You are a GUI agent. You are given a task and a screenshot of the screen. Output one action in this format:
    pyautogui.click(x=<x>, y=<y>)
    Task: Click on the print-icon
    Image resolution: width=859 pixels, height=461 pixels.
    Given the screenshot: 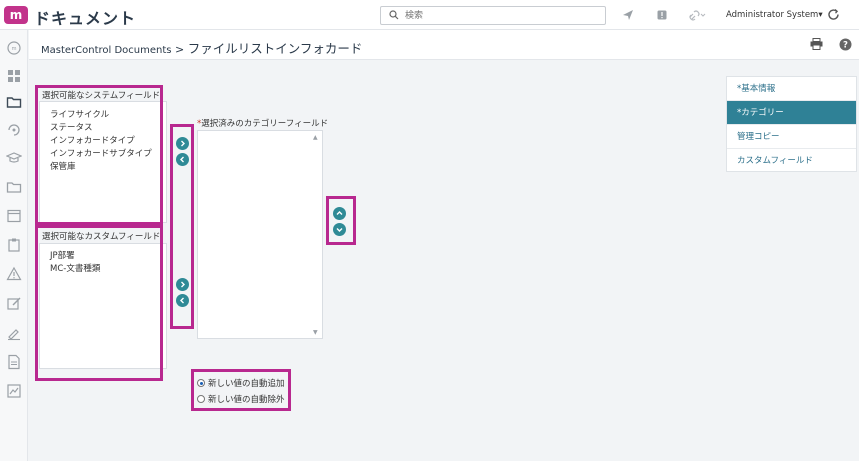 What is the action you would take?
    pyautogui.click(x=816, y=44)
    